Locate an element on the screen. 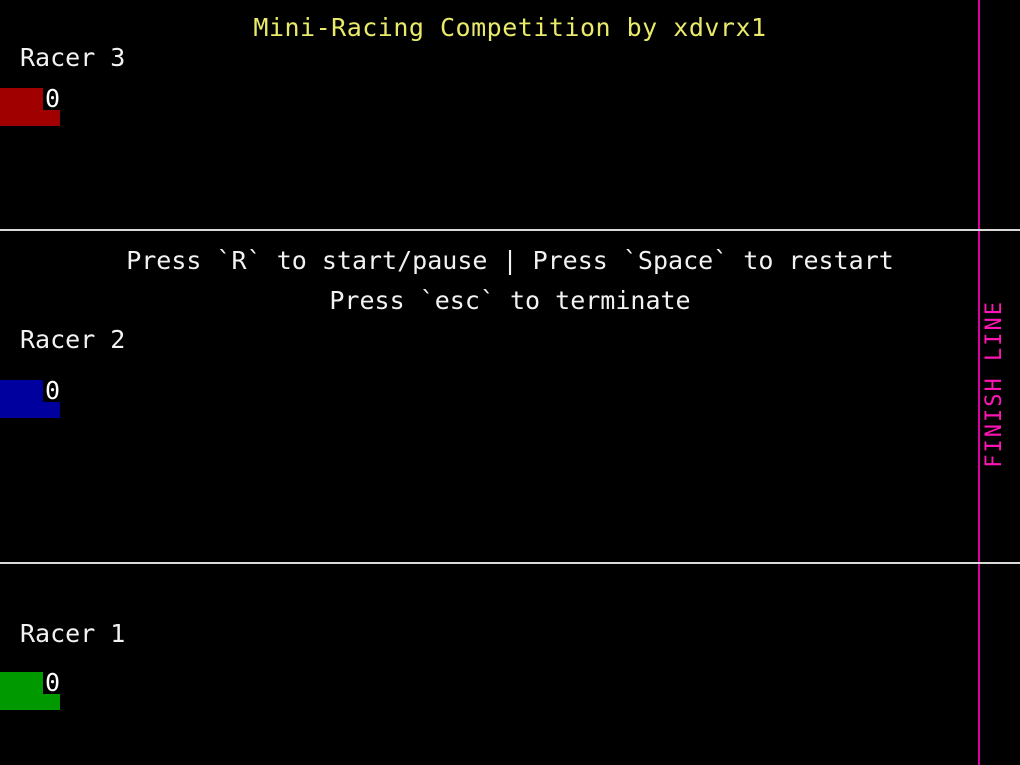 The image size is (1020, 765). racer-label-racer2: Racer 2 is located at coordinates (73, 339).